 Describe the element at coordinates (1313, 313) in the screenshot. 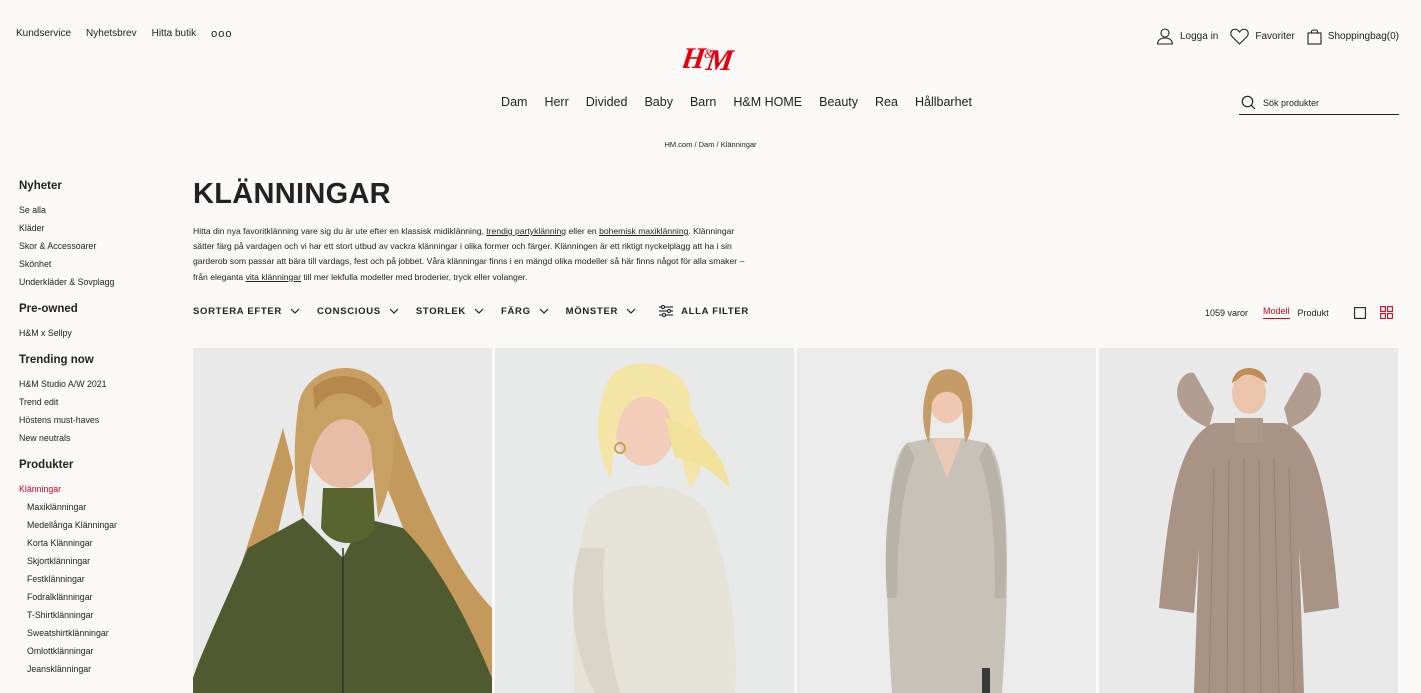

I see `view-product-toggle: Produkt` at that location.